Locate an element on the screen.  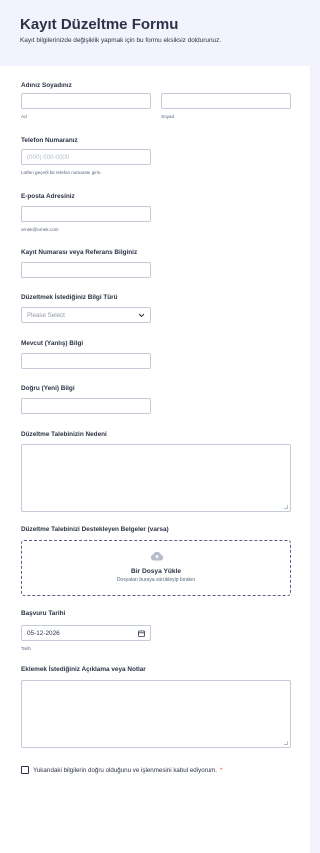
first-name-sublabel: Ad is located at coordinates (24, 116).